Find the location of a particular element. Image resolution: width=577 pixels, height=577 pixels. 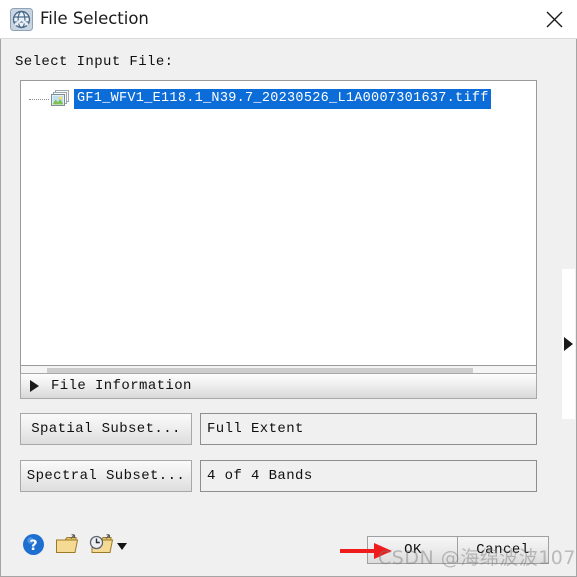

window-title: File Selection is located at coordinates (94, 18).